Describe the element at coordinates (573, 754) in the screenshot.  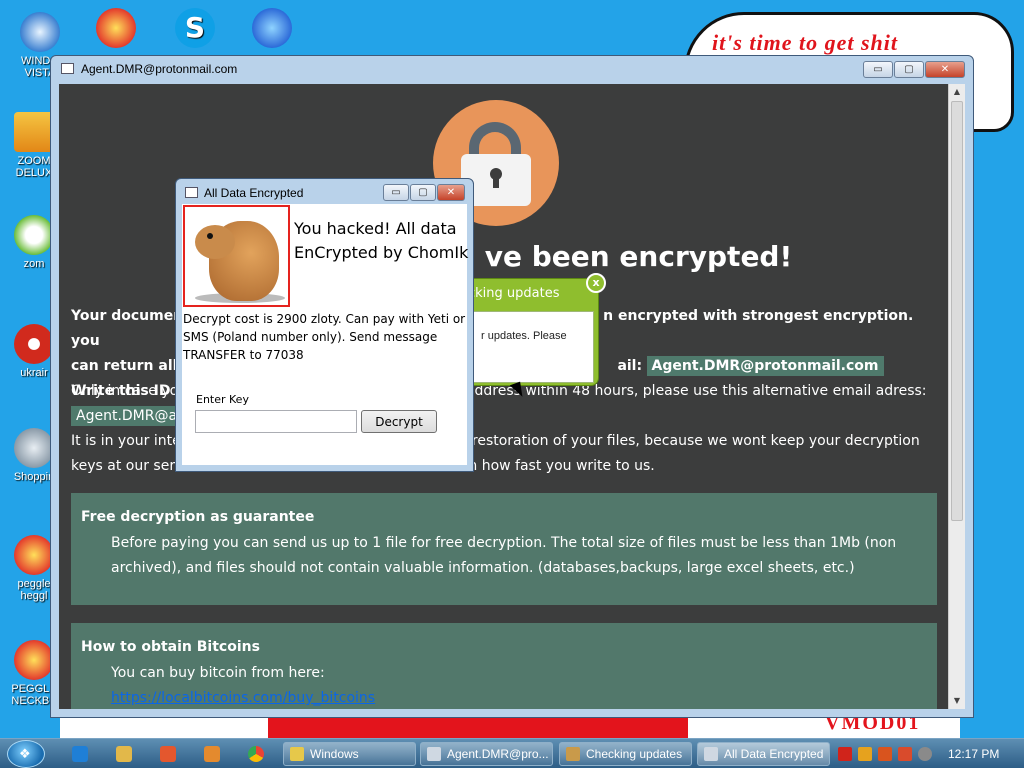
I see `hamster-icon` at that location.